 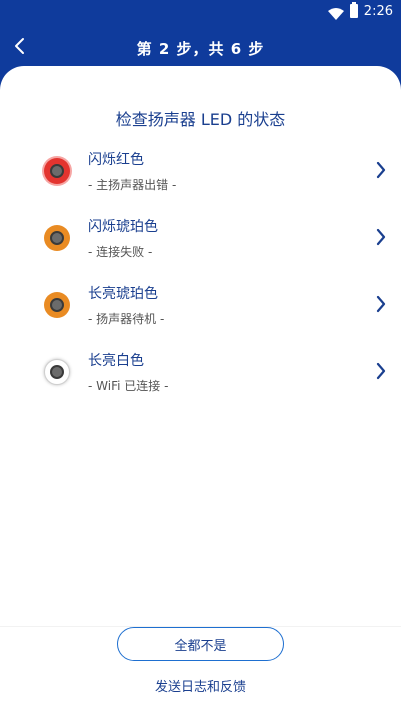 What do you see at coordinates (200, 119) in the screenshot?
I see `section-title: 检查扬声器 LED 的状态` at bounding box center [200, 119].